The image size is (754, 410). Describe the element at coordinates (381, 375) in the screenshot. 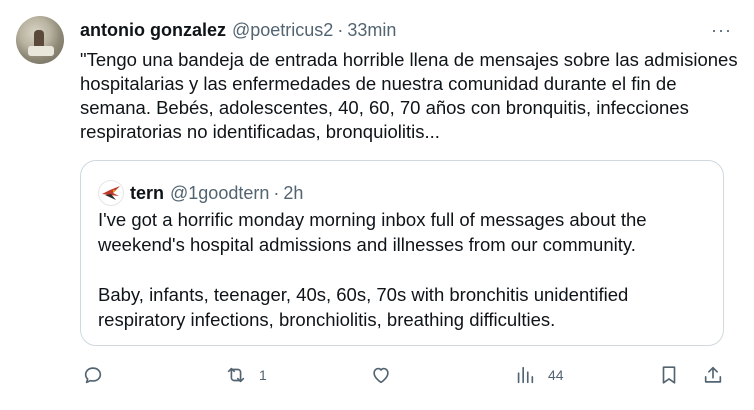

I see `heart-icon` at that location.